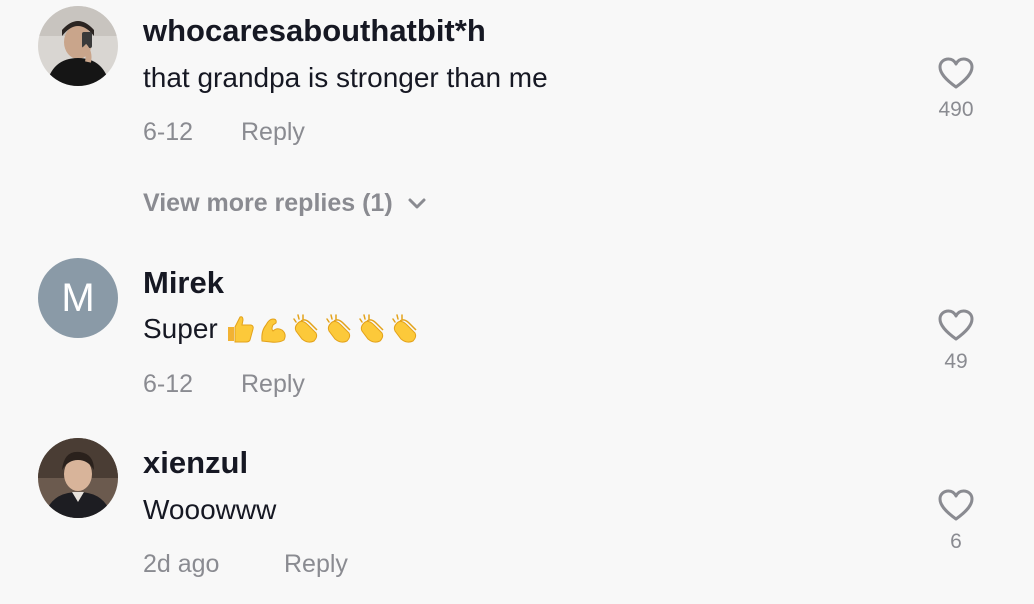  I want to click on comment-username: Mirek, so click(183, 283).